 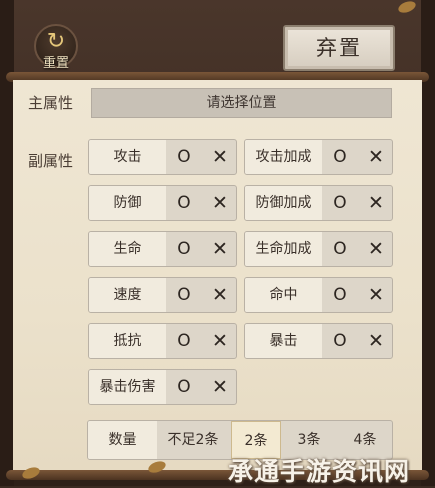 I want to click on sub-attr-name: 速度, so click(x=127, y=295).